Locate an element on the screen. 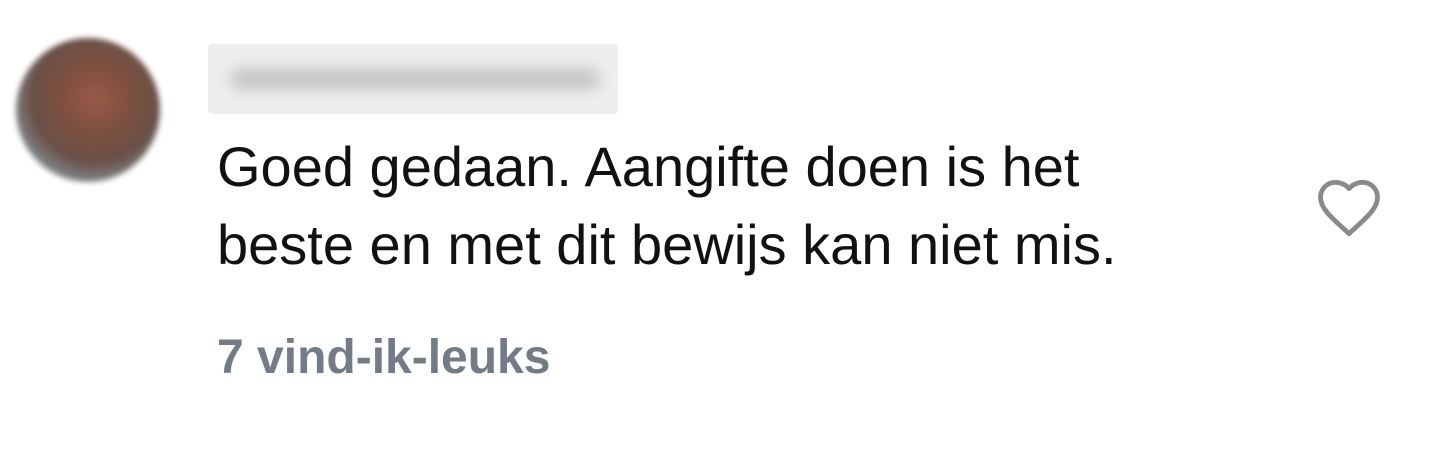  like-count: 7 vind-ik-leuks is located at coordinates (383, 358).